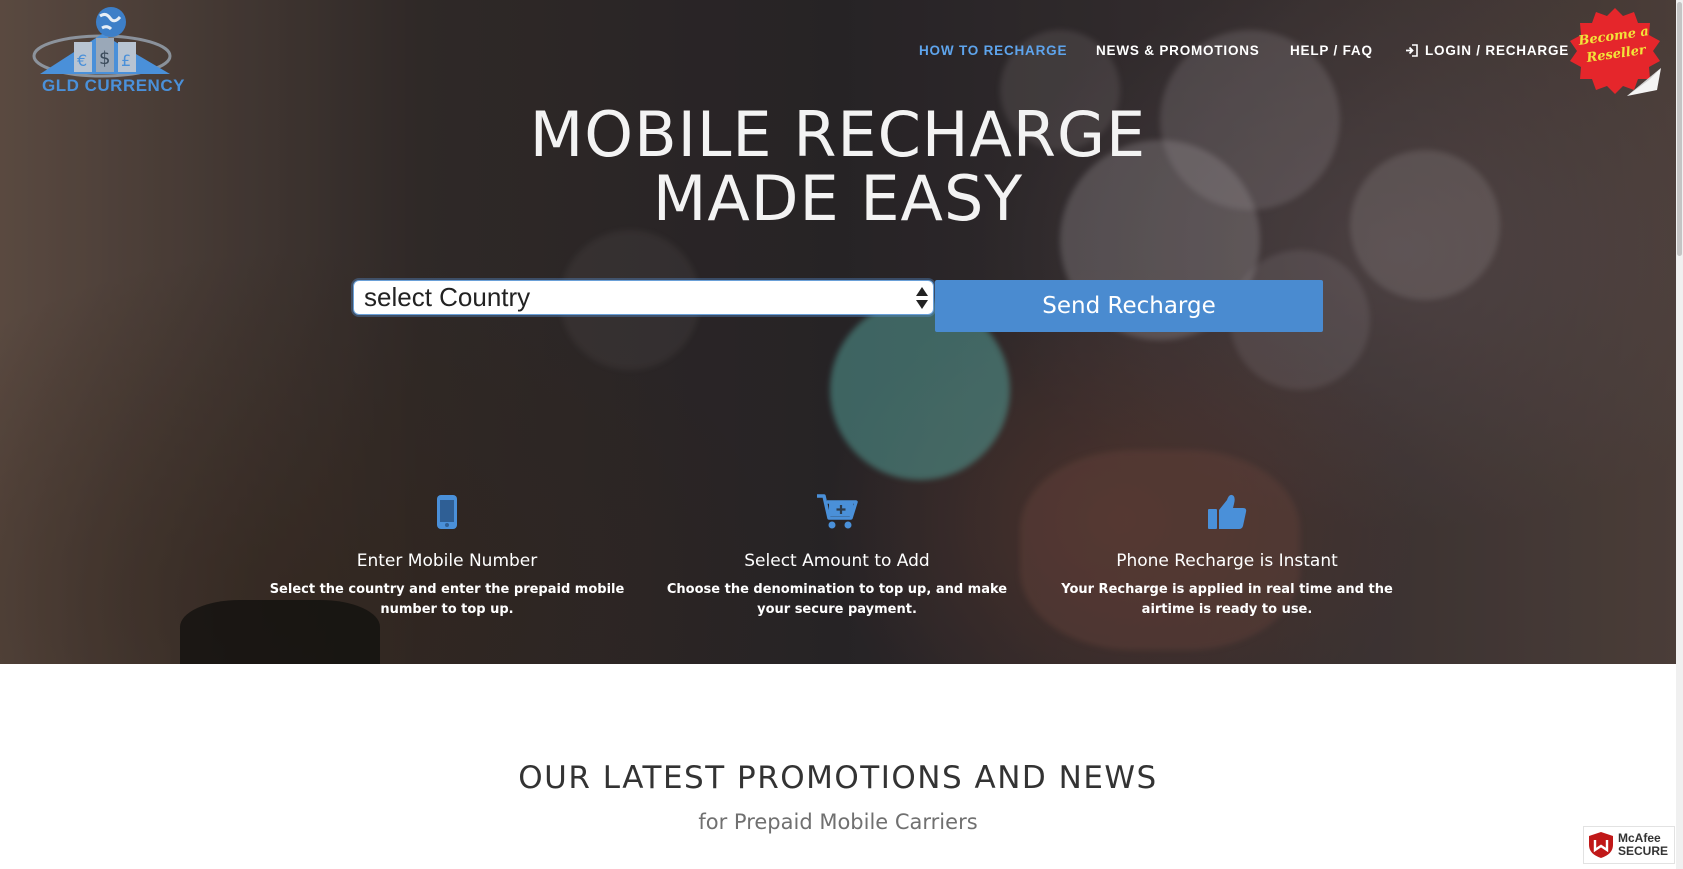 The width and height of the screenshot is (1683, 869). I want to click on nav-how-to-recharge: HOW TO RECHARGE, so click(993, 50).